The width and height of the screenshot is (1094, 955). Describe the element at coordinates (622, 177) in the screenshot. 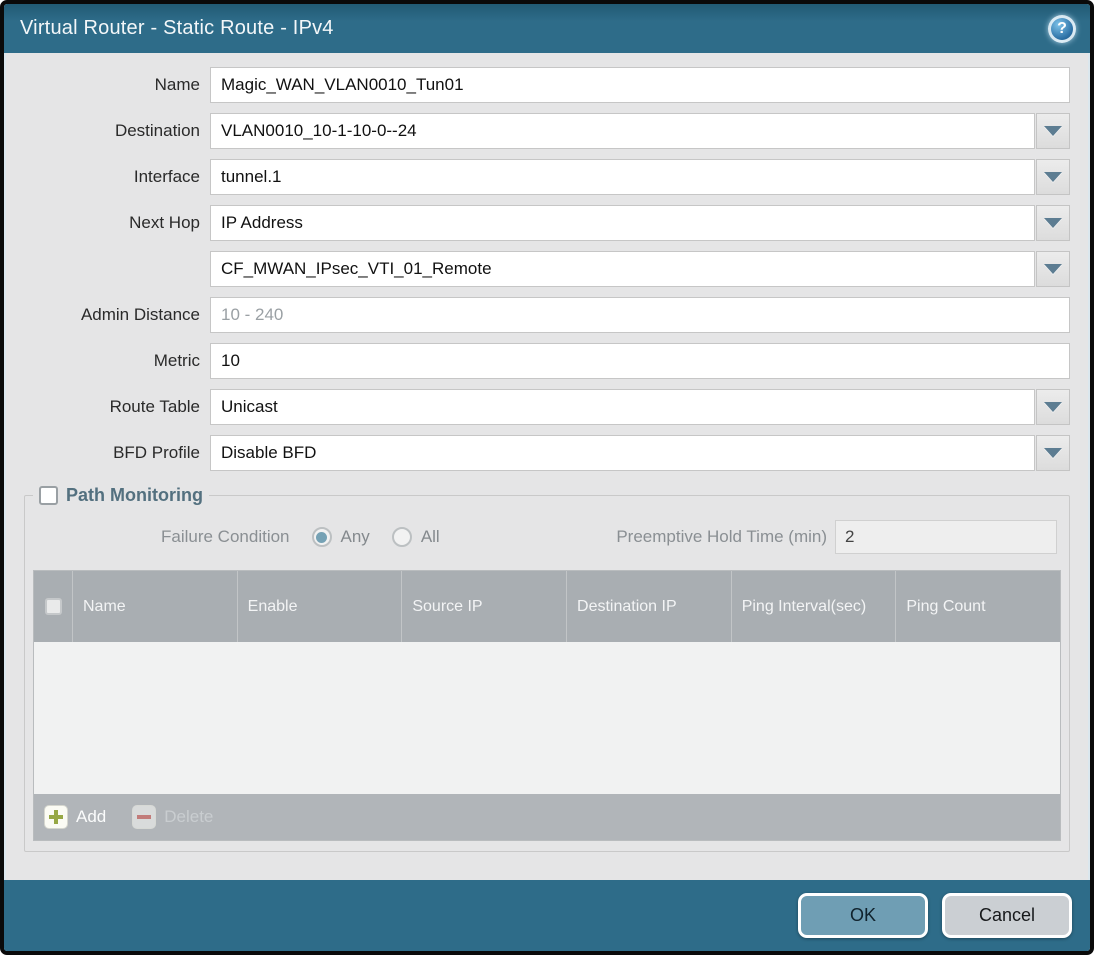

I see `interface-input` at that location.